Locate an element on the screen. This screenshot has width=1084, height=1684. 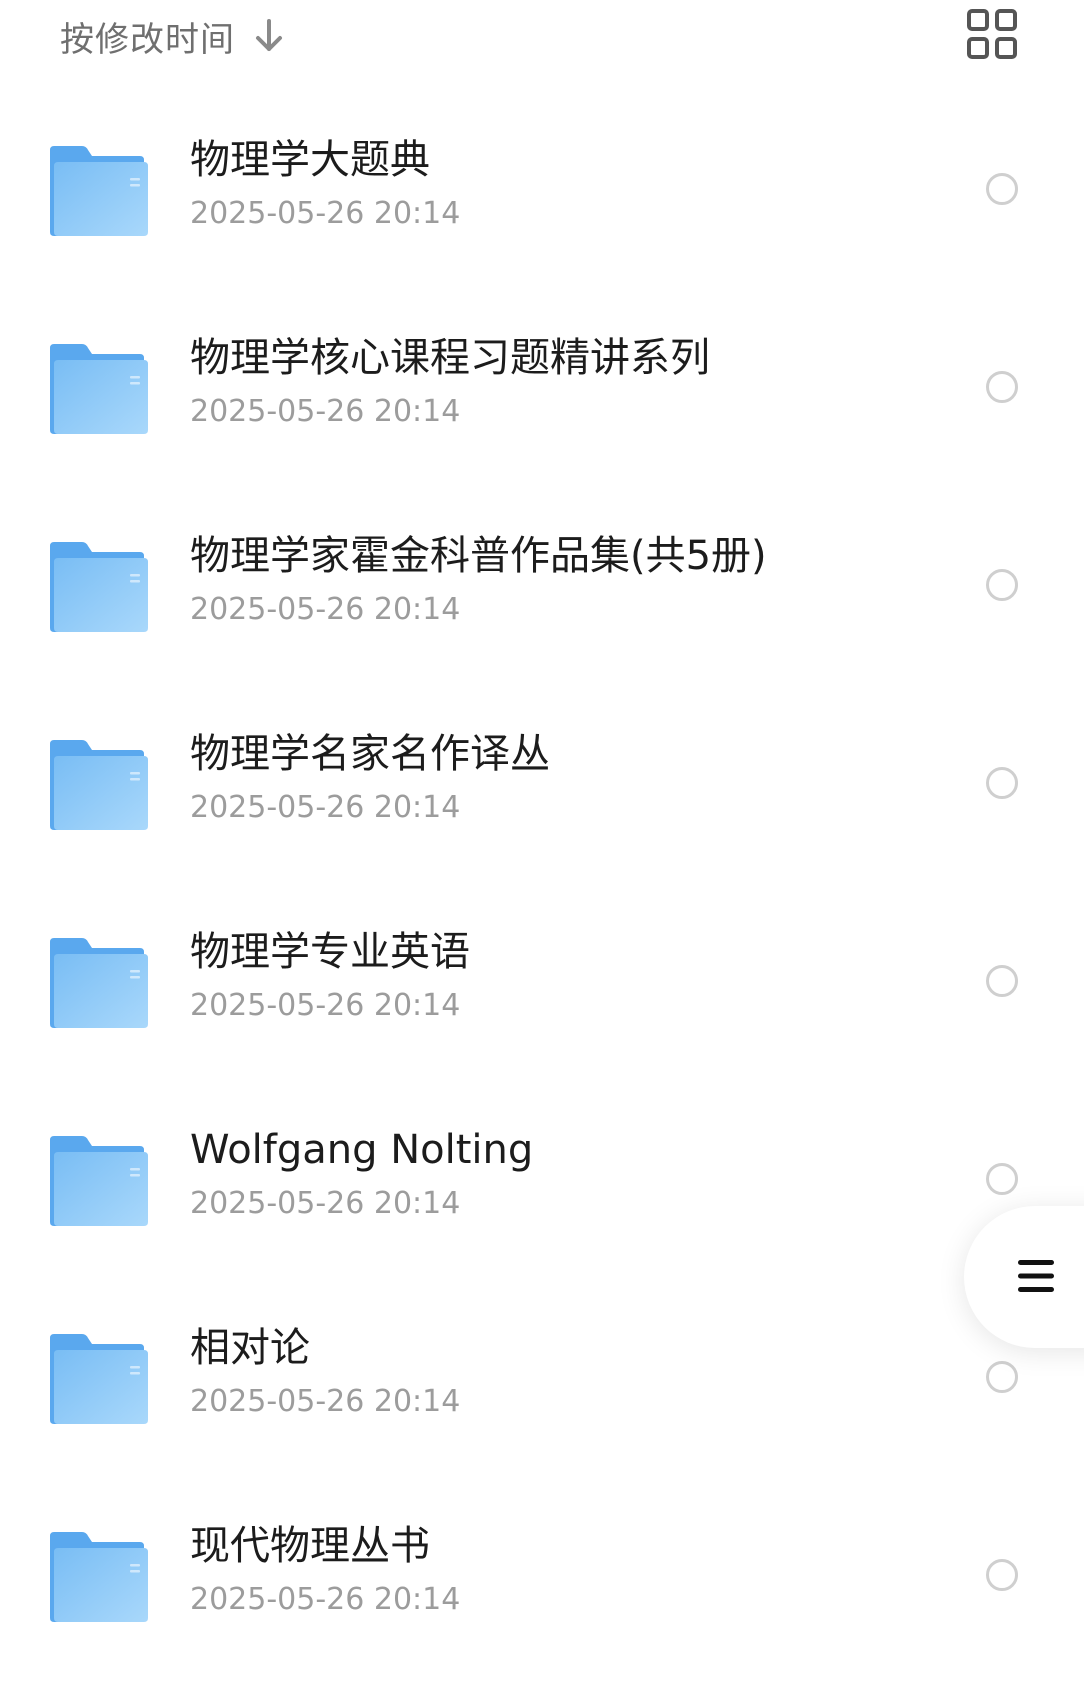
arrow-down-icon is located at coordinates (269, 36).